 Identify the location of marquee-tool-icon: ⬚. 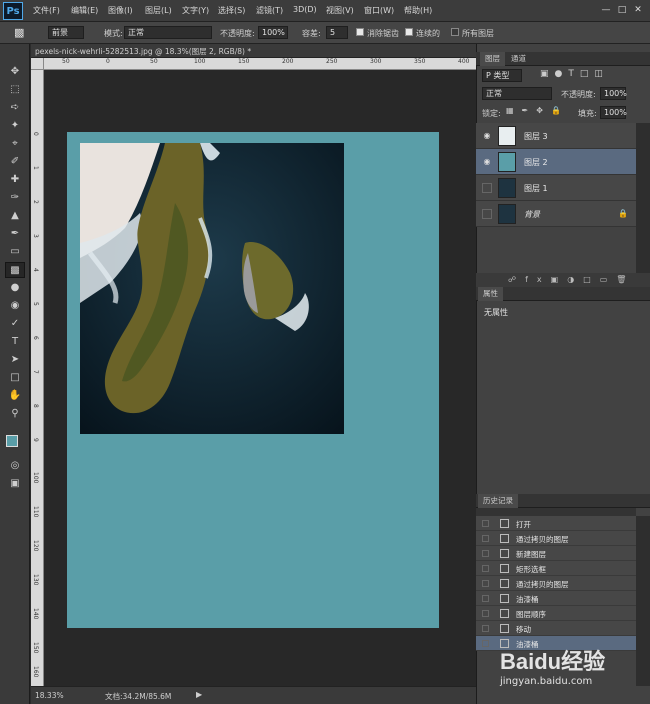
(15, 90).